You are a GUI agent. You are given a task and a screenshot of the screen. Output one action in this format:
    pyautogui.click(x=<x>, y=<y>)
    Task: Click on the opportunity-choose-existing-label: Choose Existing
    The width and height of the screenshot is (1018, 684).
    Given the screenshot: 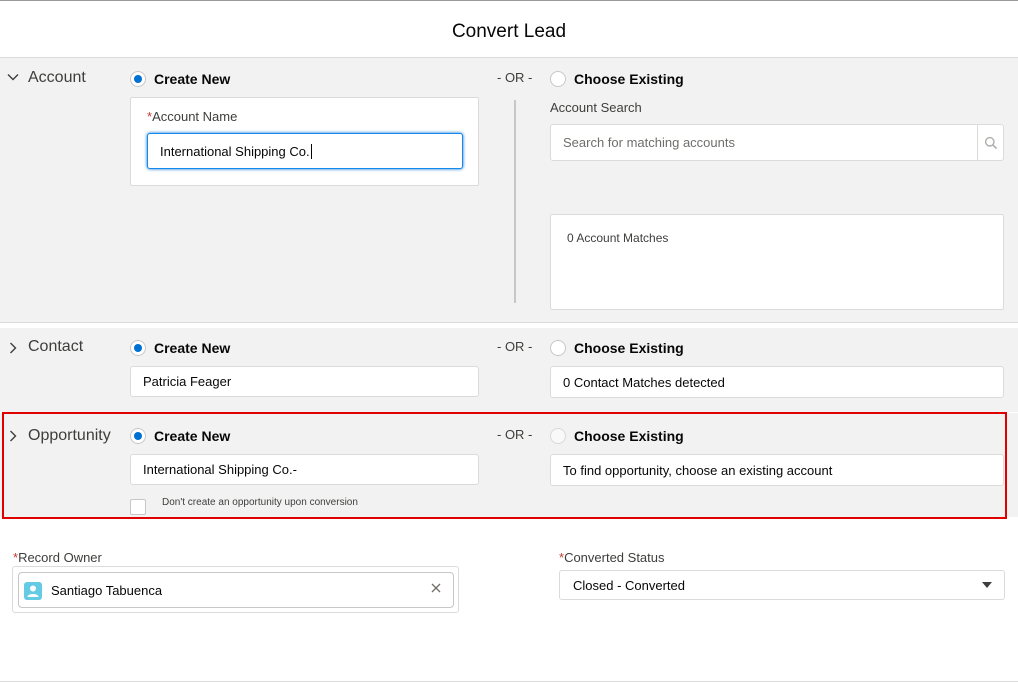 What is the action you would take?
    pyautogui.click(x=629, y=436)
    